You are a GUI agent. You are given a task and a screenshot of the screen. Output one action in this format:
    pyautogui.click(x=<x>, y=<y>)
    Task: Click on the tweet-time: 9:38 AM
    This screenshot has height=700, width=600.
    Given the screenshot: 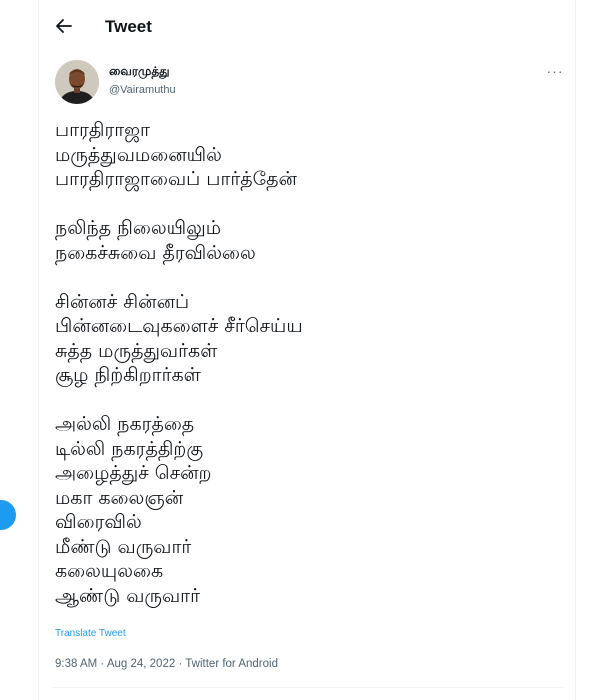 What is the action you would take?
    pyautogui.click(x=76, y=664)
    